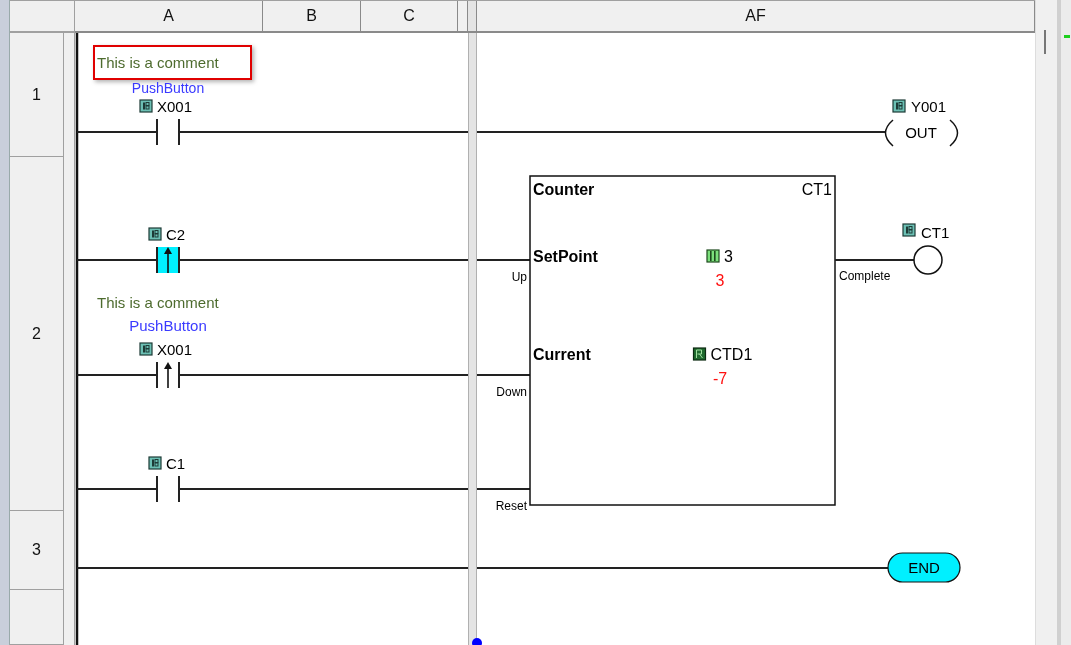 The height and width of the screenshot is (645, 1071). What do you see at coordinates (169, 16) in the screenshot?
I see `column-header: A` at bounding box center [169, 16].